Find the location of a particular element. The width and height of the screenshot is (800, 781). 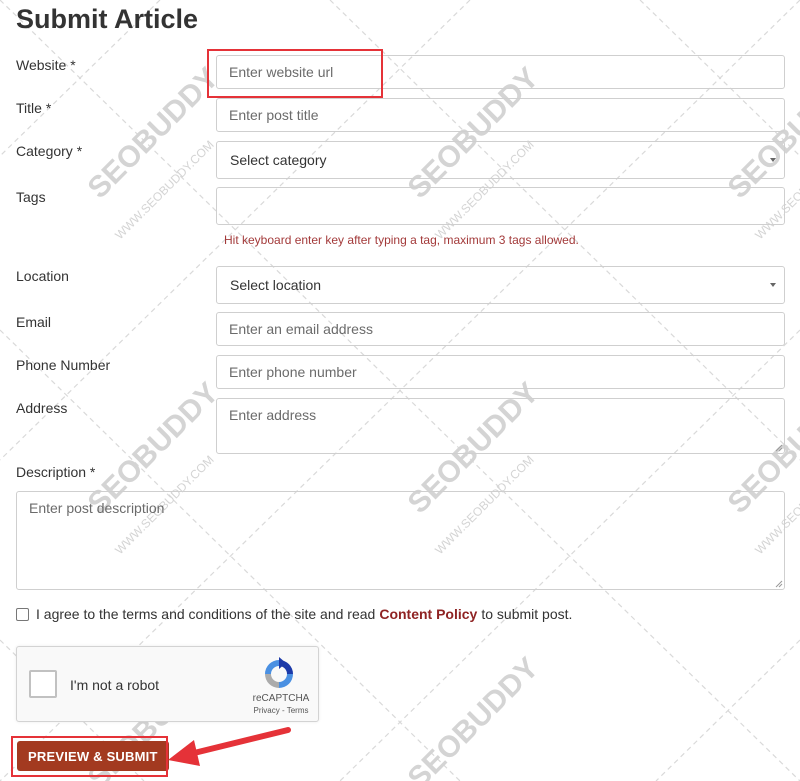

tags-label: Tags is located at coordinates (31, 197).